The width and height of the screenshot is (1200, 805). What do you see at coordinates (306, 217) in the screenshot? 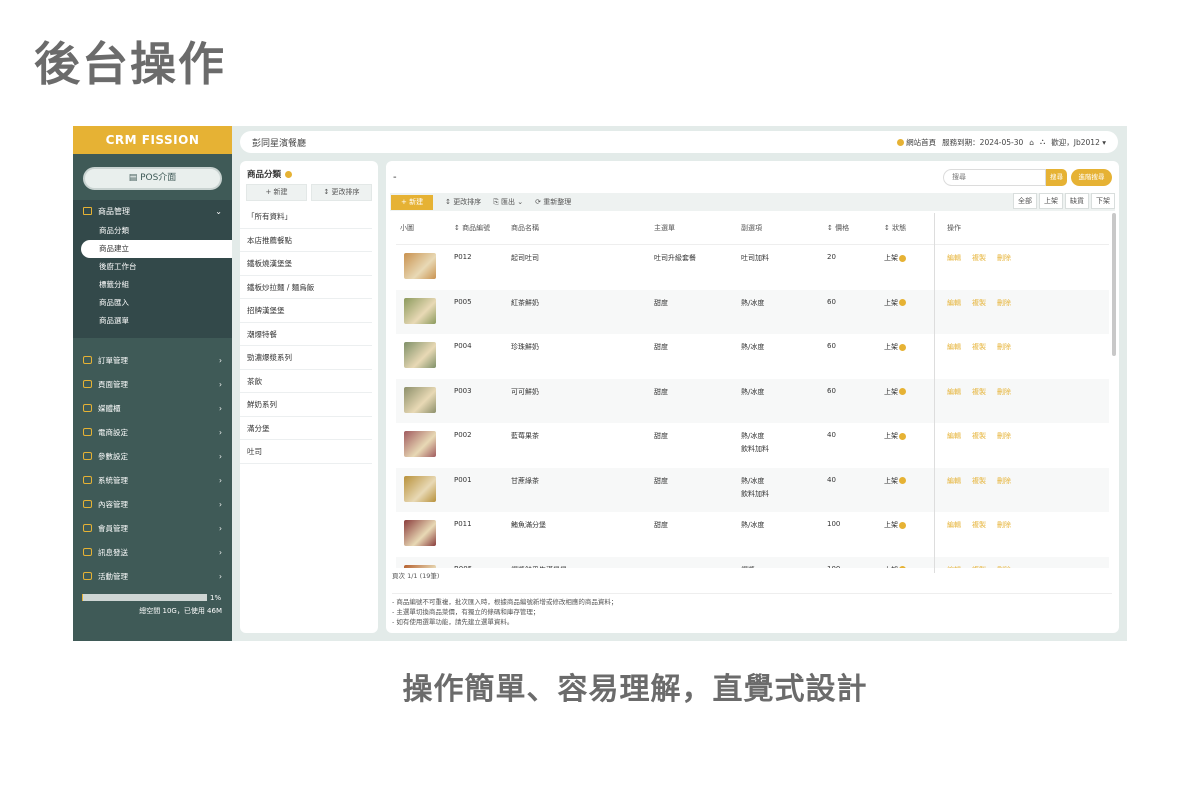
I see `category-item: 「所有資料」` at bounding box center [306, 217].